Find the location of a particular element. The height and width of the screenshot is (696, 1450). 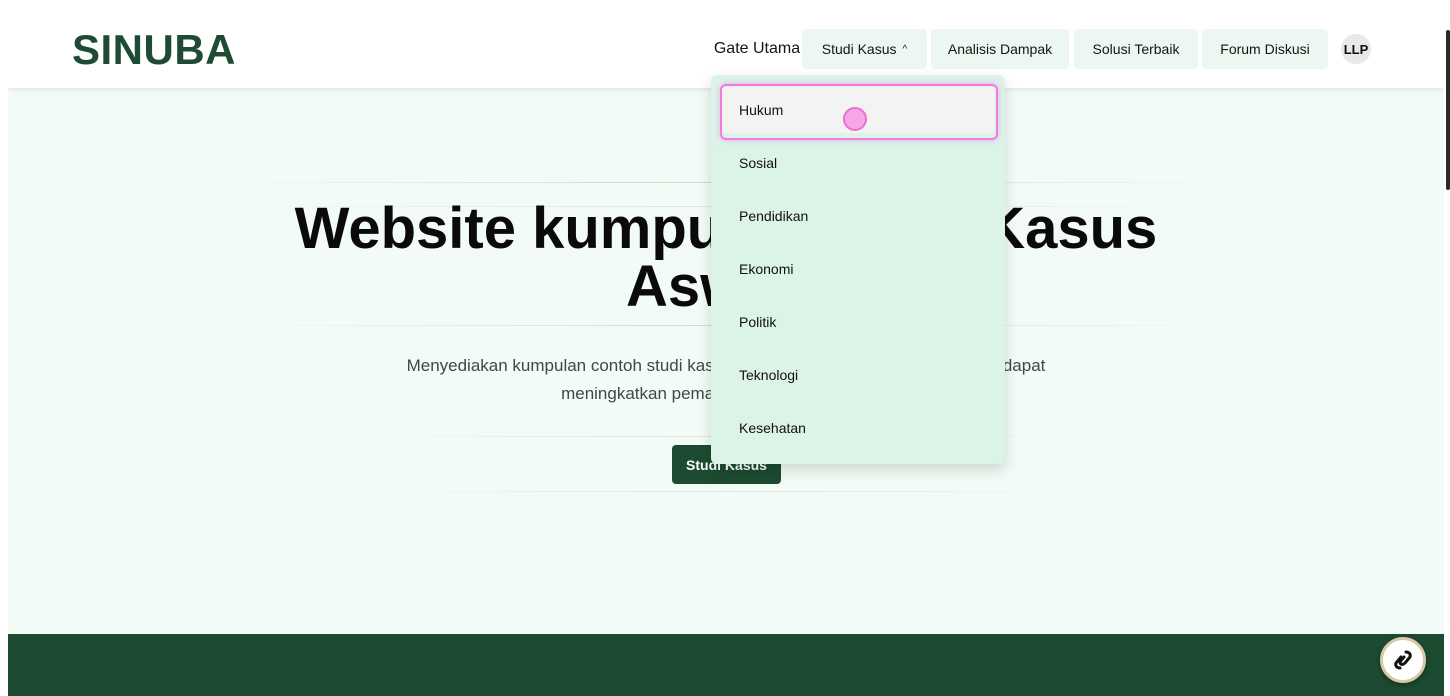

dropdown-item-teknologi: Teknologi is located at coordinates (858, 375).